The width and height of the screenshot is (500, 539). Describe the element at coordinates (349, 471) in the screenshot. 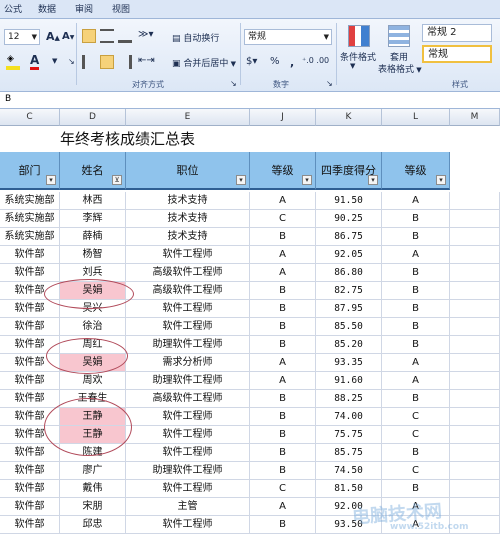

I see `cell-q4-score: 74.50` at that location.